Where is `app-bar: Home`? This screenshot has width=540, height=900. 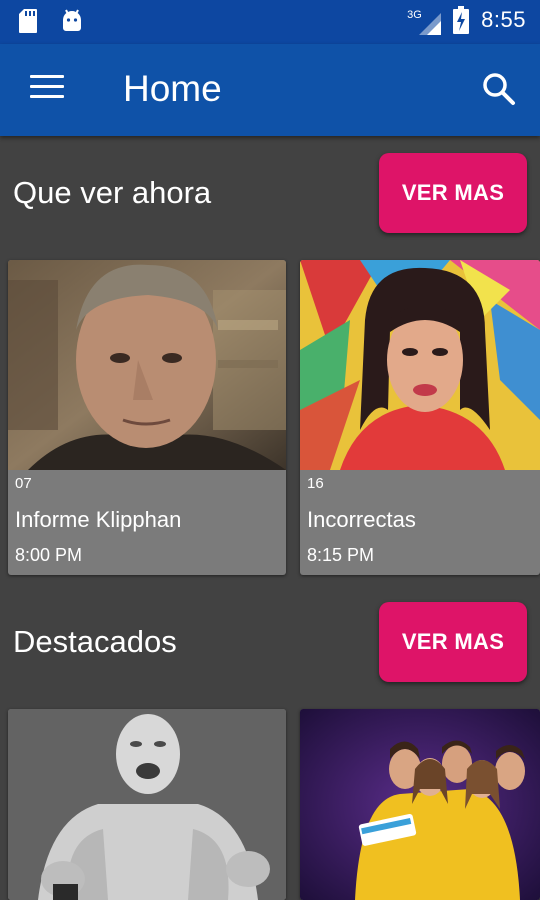 app-bar: Home is located at coordinates (270, 90).